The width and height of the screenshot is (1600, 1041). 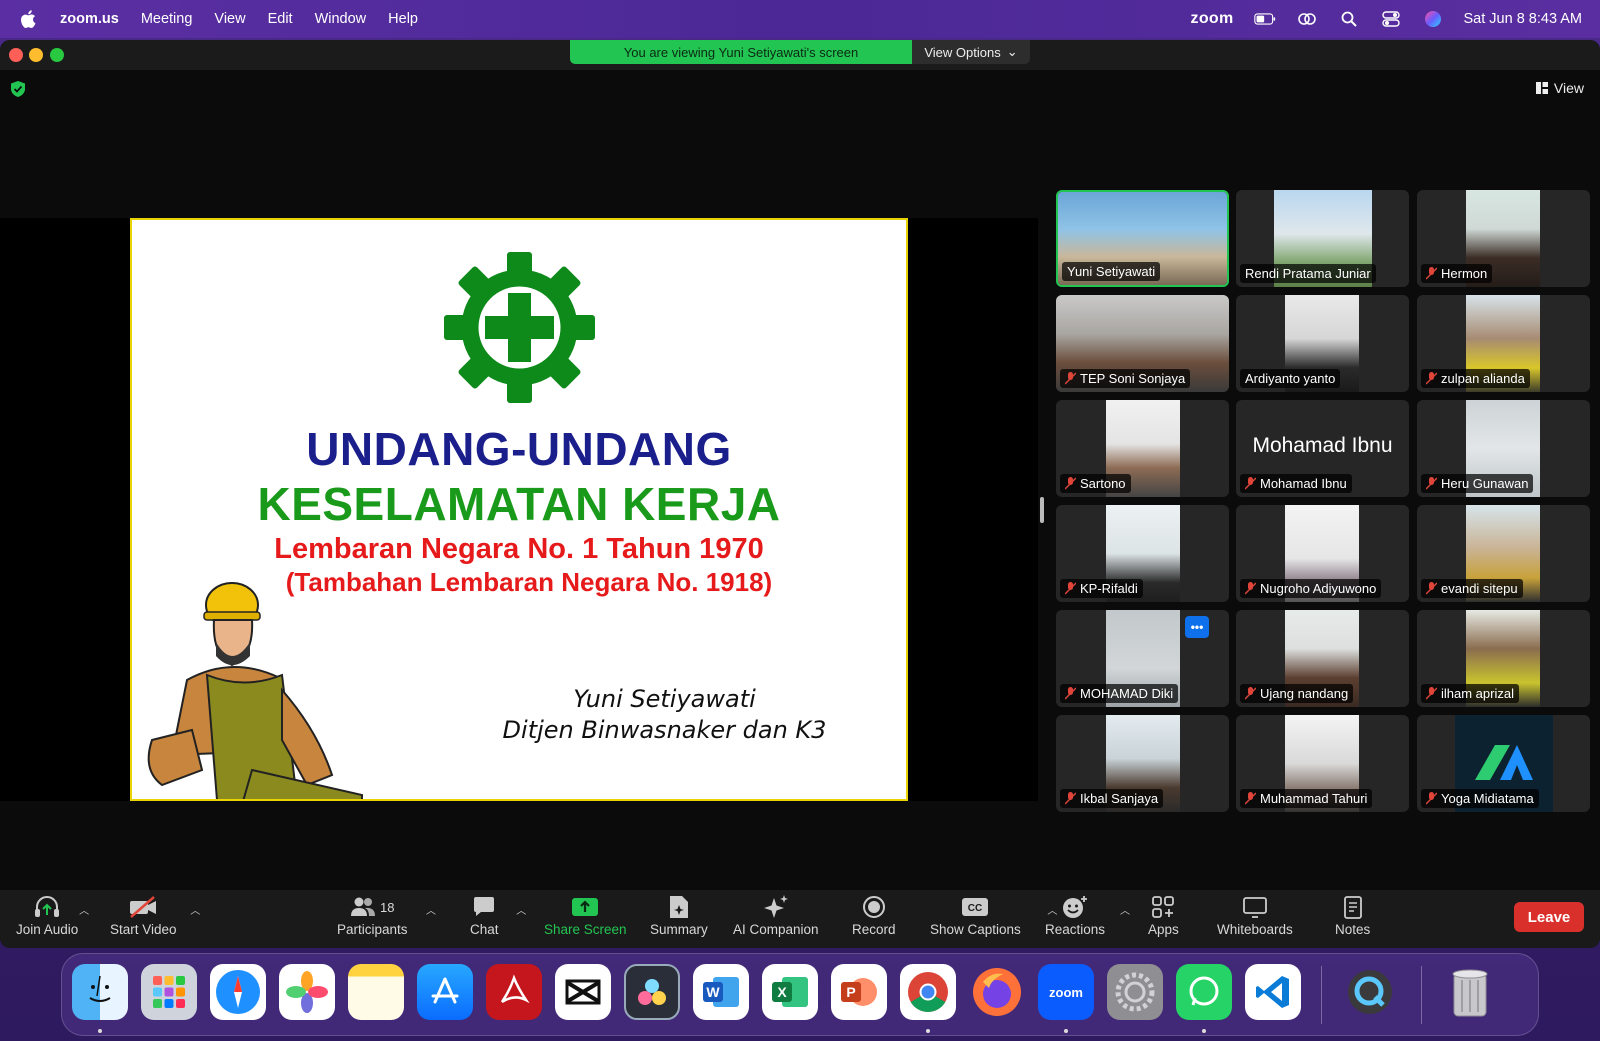 I want to click on share-screen-button: Share Screen, so click(x=585, y=915).